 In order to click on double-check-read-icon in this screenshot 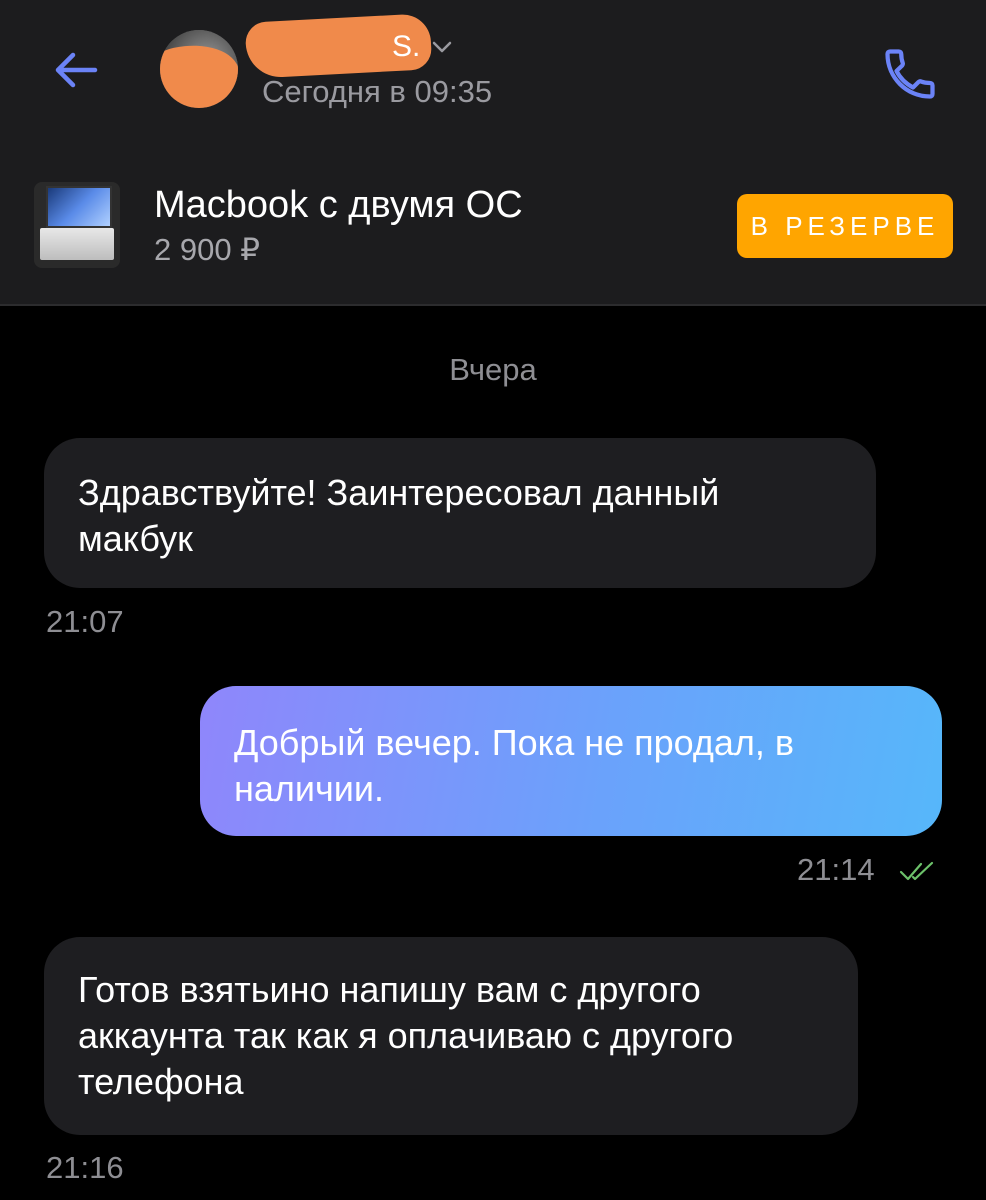, I will do `click(916, 871)`.